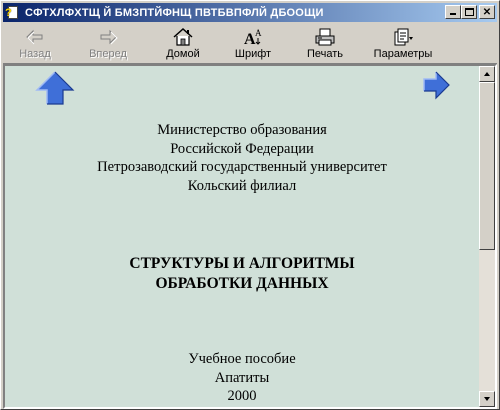  I want to click on maximize-button, so click(469, 12).